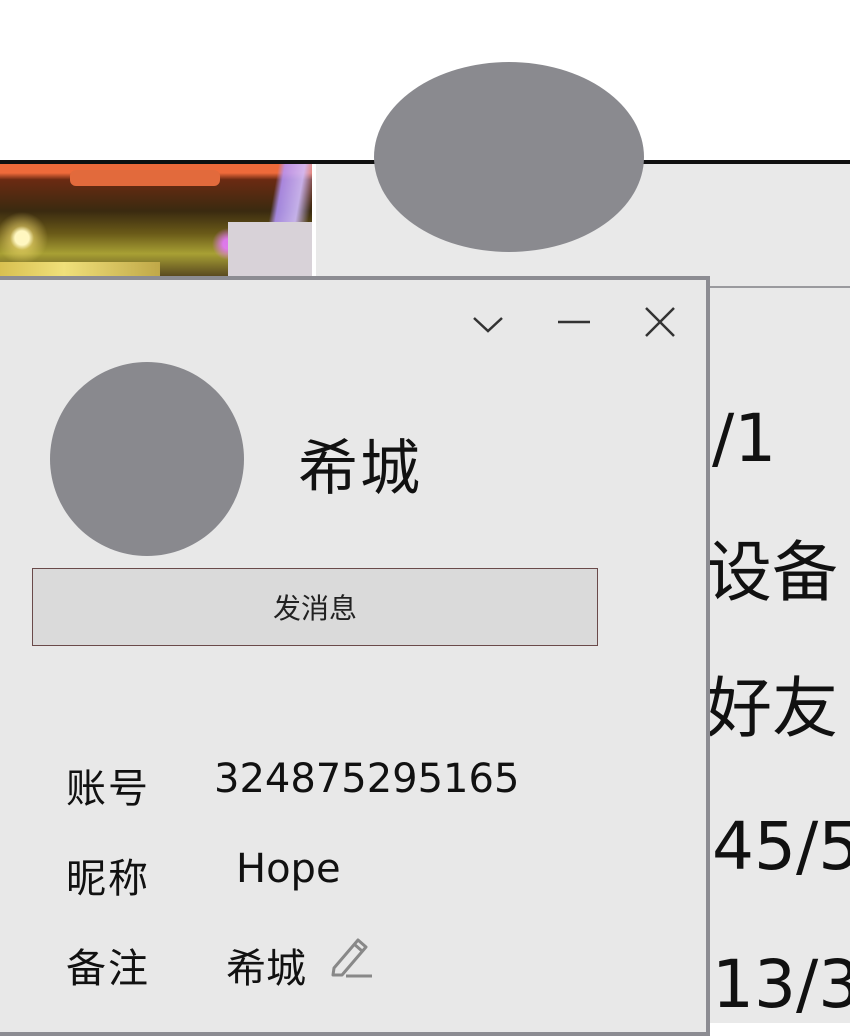 This screenshot has height=1036, width=850. What do you see at coordinates (660, 324) in the screenshot?
I see `close-icon` at bounding box center [660, 324].